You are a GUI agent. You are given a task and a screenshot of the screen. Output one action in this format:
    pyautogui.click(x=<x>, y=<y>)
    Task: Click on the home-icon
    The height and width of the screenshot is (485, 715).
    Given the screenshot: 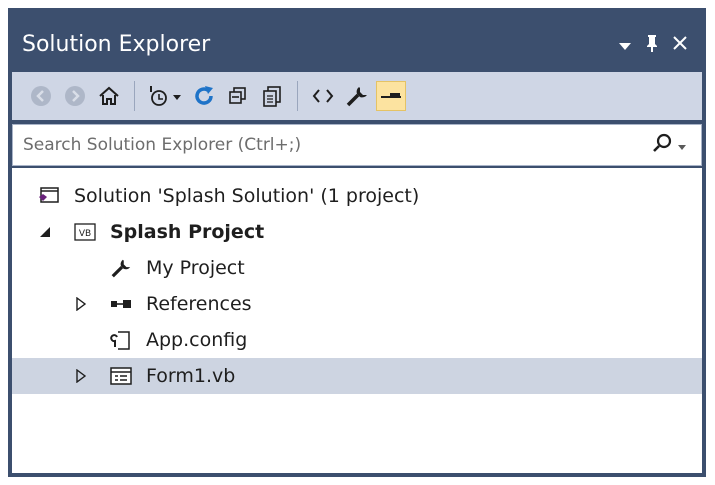 What is the action you would take?
    pyautogui.click(x=109, y=96)
    